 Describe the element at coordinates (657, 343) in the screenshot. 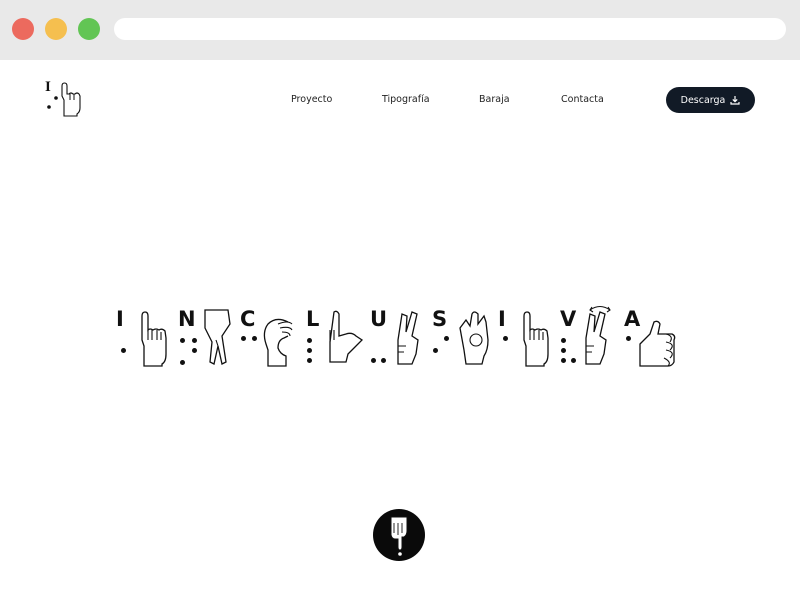

I see `hand-sign-a-icon` at that location.